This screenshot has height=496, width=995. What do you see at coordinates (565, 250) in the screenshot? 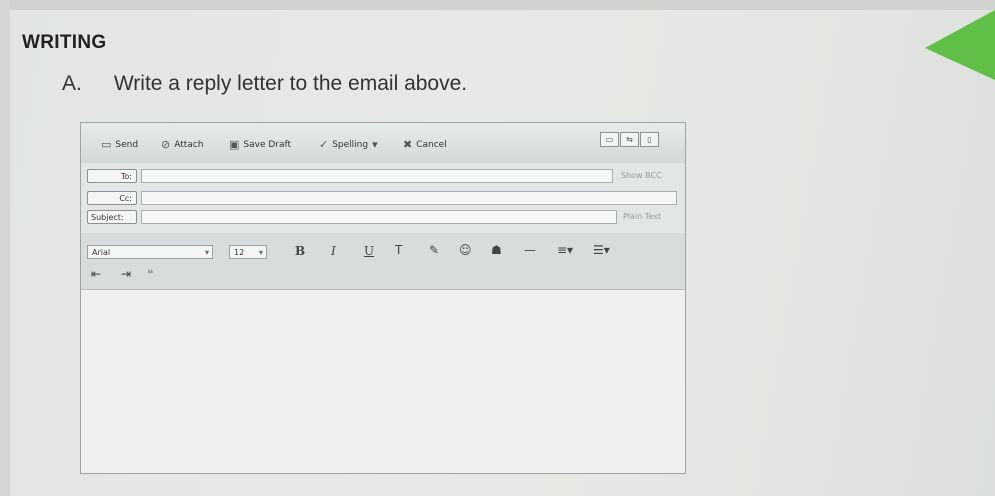
I see `align-icon: ≡▾` at bounding box center [565, 250].